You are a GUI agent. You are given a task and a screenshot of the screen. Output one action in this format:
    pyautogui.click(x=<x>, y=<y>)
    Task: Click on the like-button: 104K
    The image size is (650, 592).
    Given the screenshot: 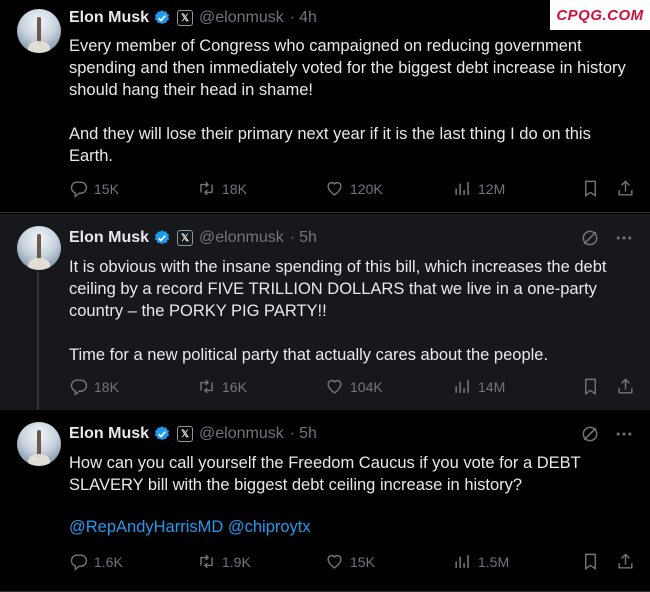 What is the action you would take?
    pyautogui.click(x=354, y=386)
    